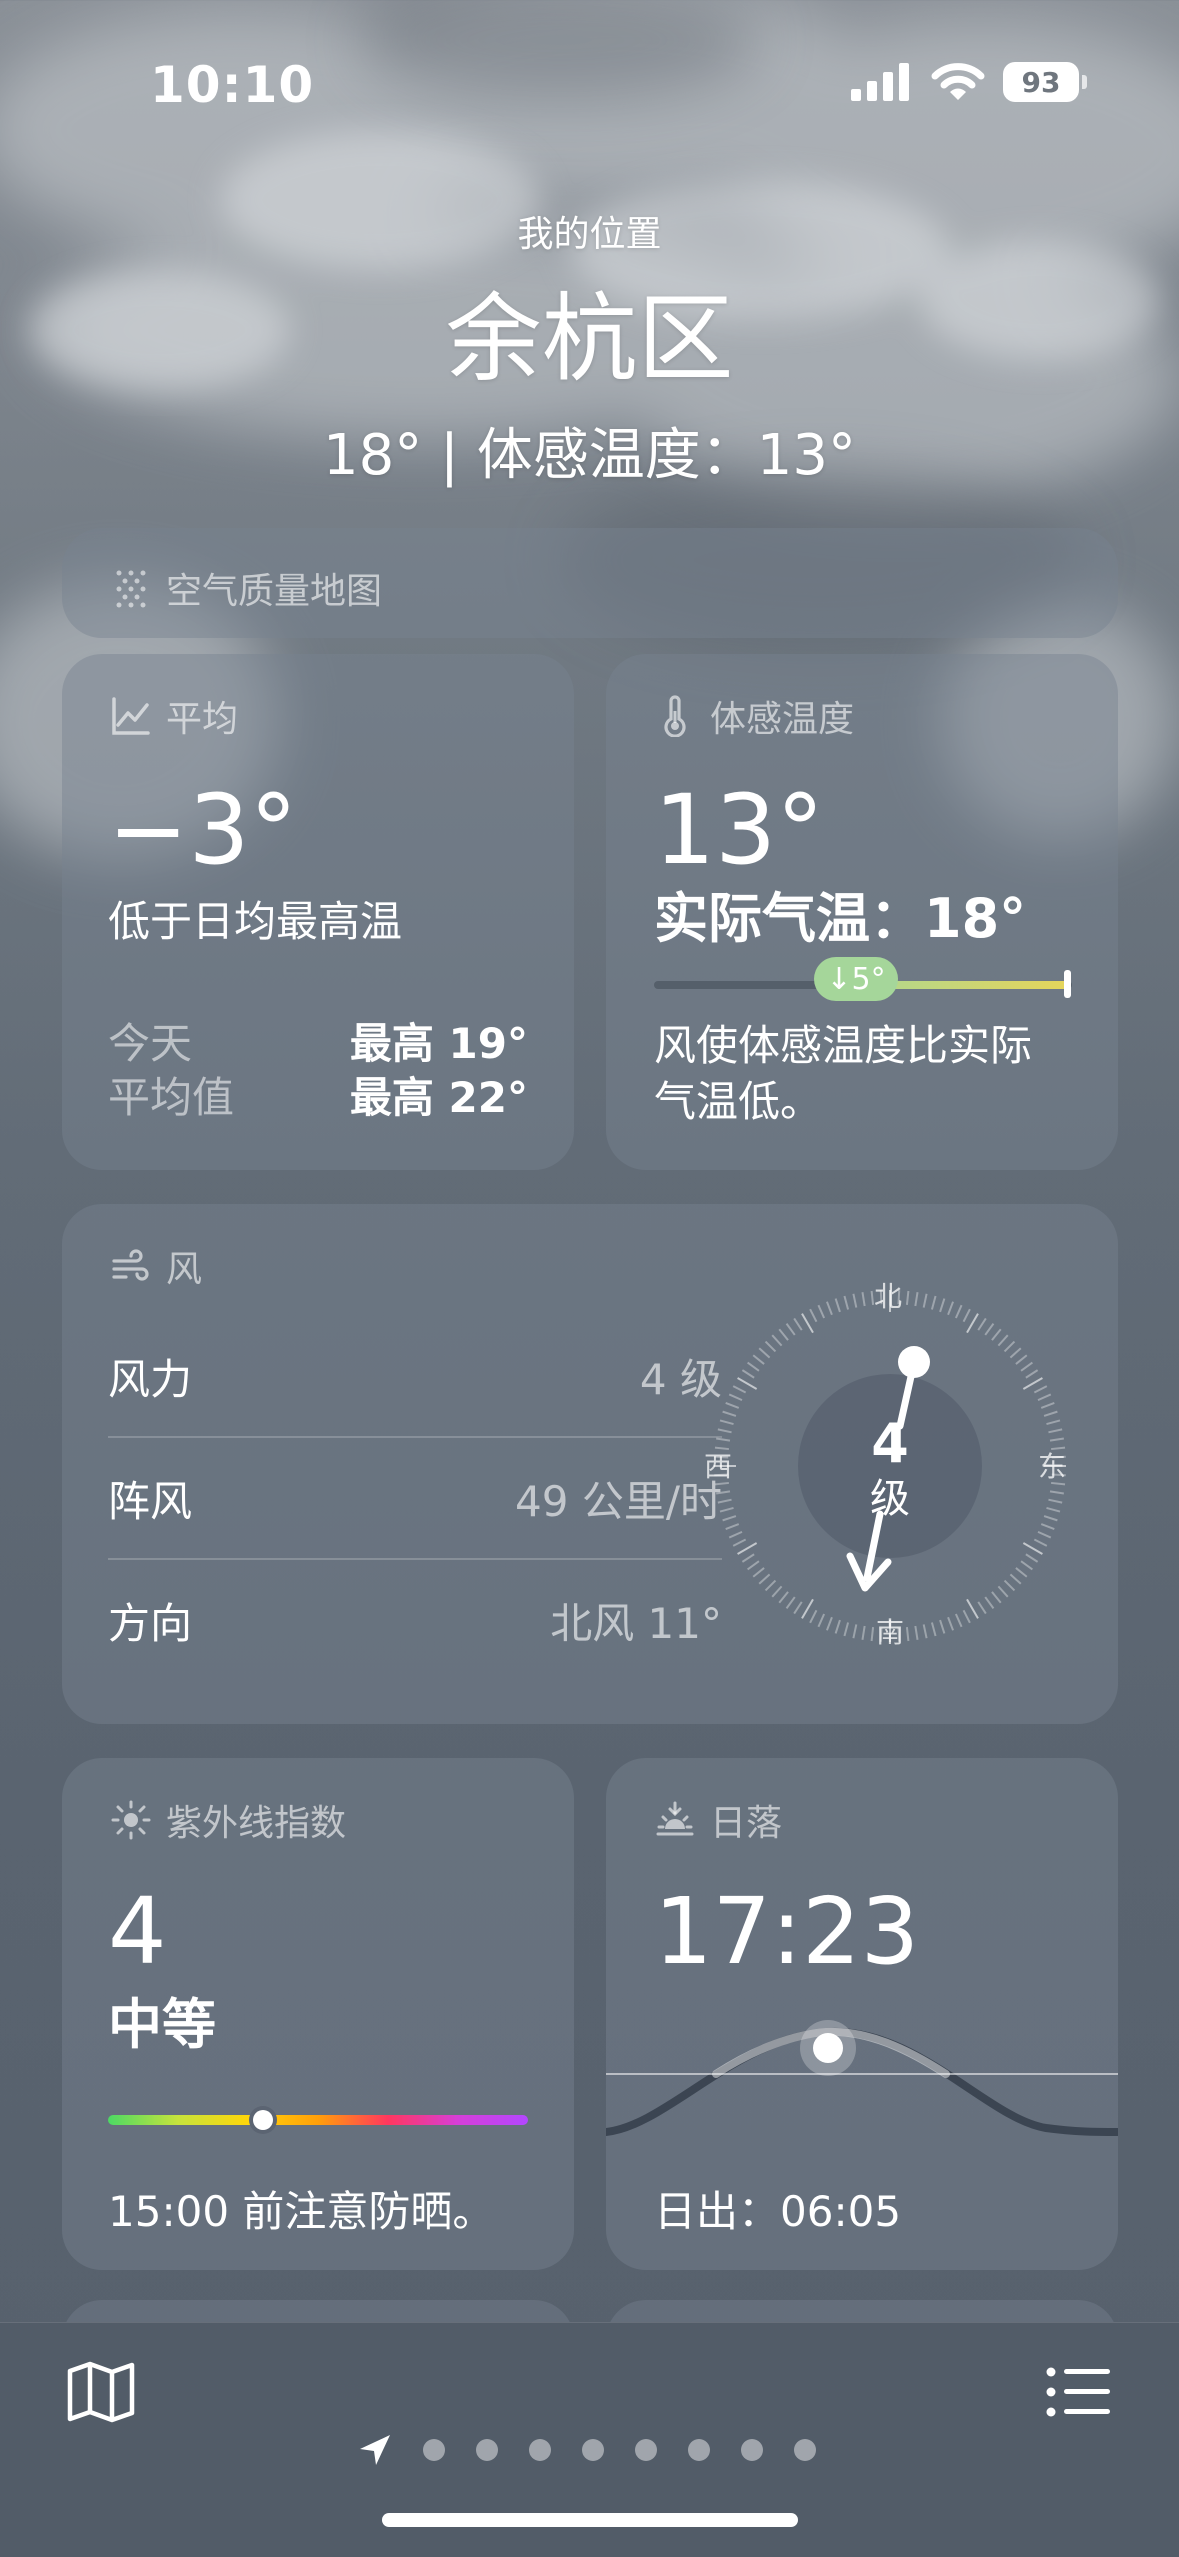 This screenshot has width=1179, height=2557. Describe the element at coordinates (256, 1823) in the screenshot. I see `uv-title: 紫外线指数` at that location.